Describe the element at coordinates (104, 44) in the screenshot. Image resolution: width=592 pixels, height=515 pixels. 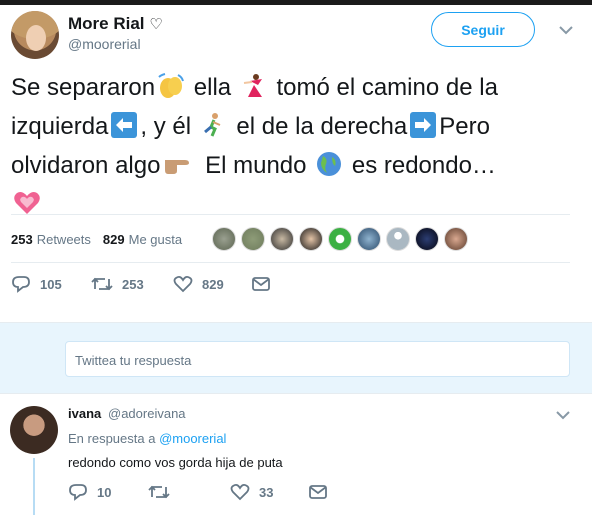
I see `author-handle: @moorerial` at that location.